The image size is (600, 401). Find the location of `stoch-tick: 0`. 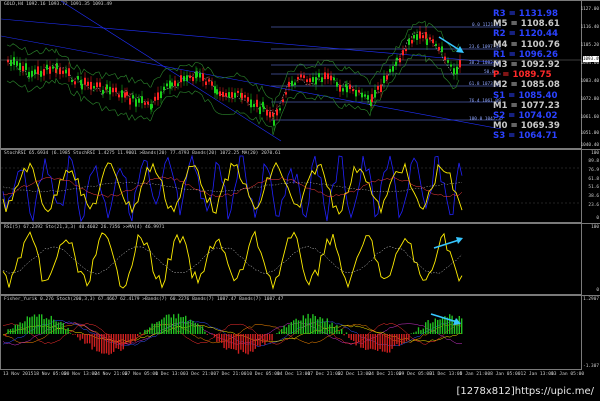

stoch-tick: 0 is located at coordinates (597, 218).